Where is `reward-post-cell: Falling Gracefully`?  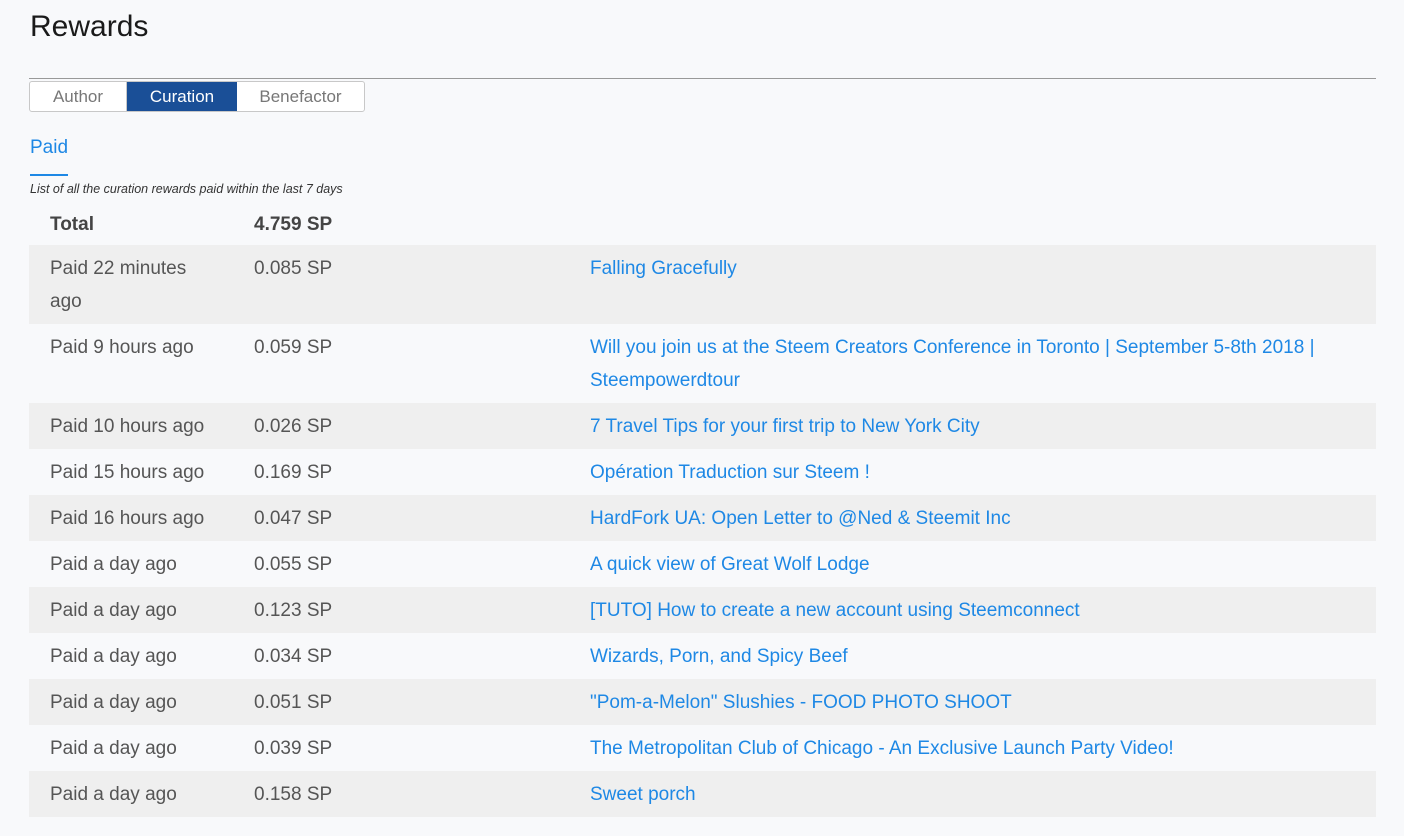
reward-post-cell: Falling Gracefully is located at coordinates (983, 284).